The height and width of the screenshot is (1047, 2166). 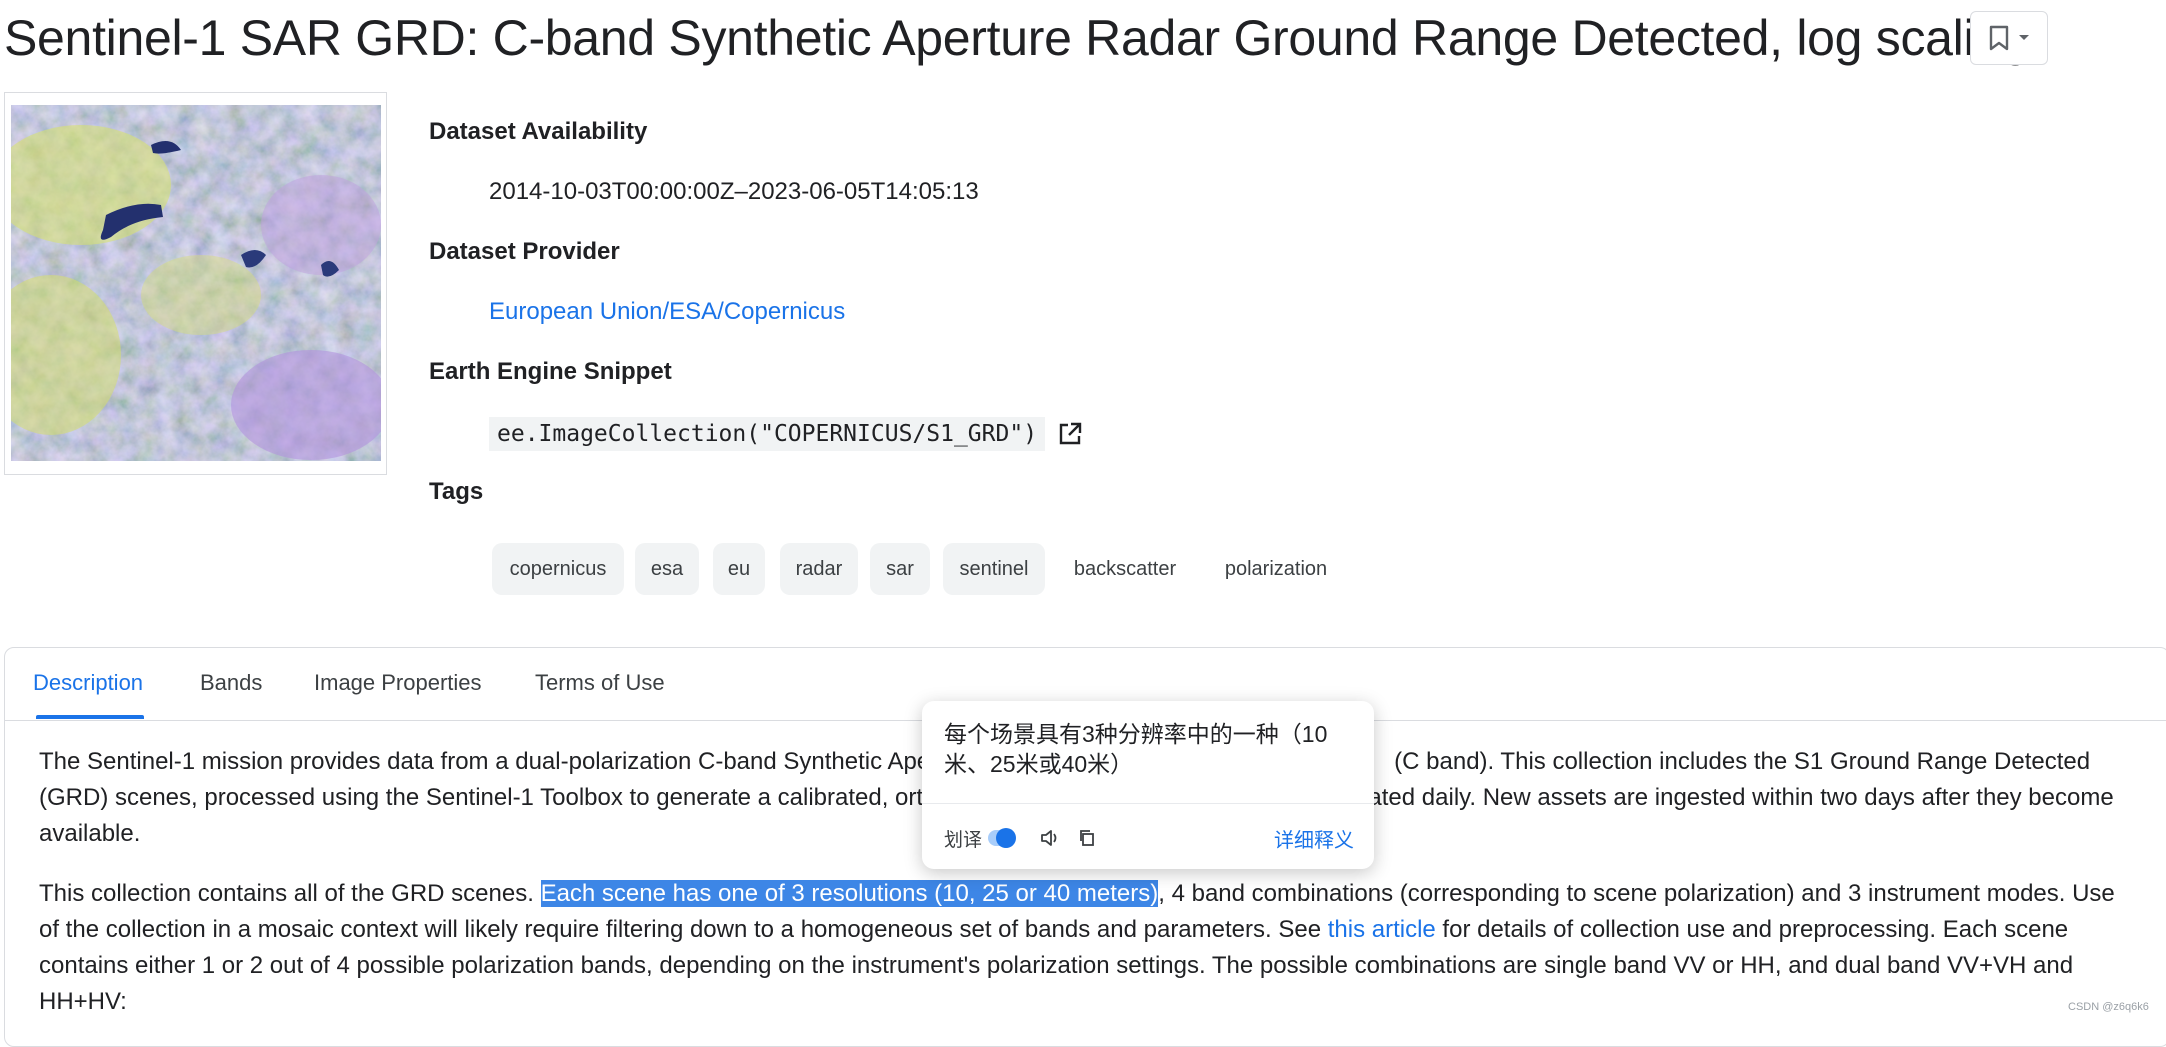 I want to click on snippet-code: ee.ImageCollection("COPERNICUS/S1_GRD"), so click(x=767, y=434).